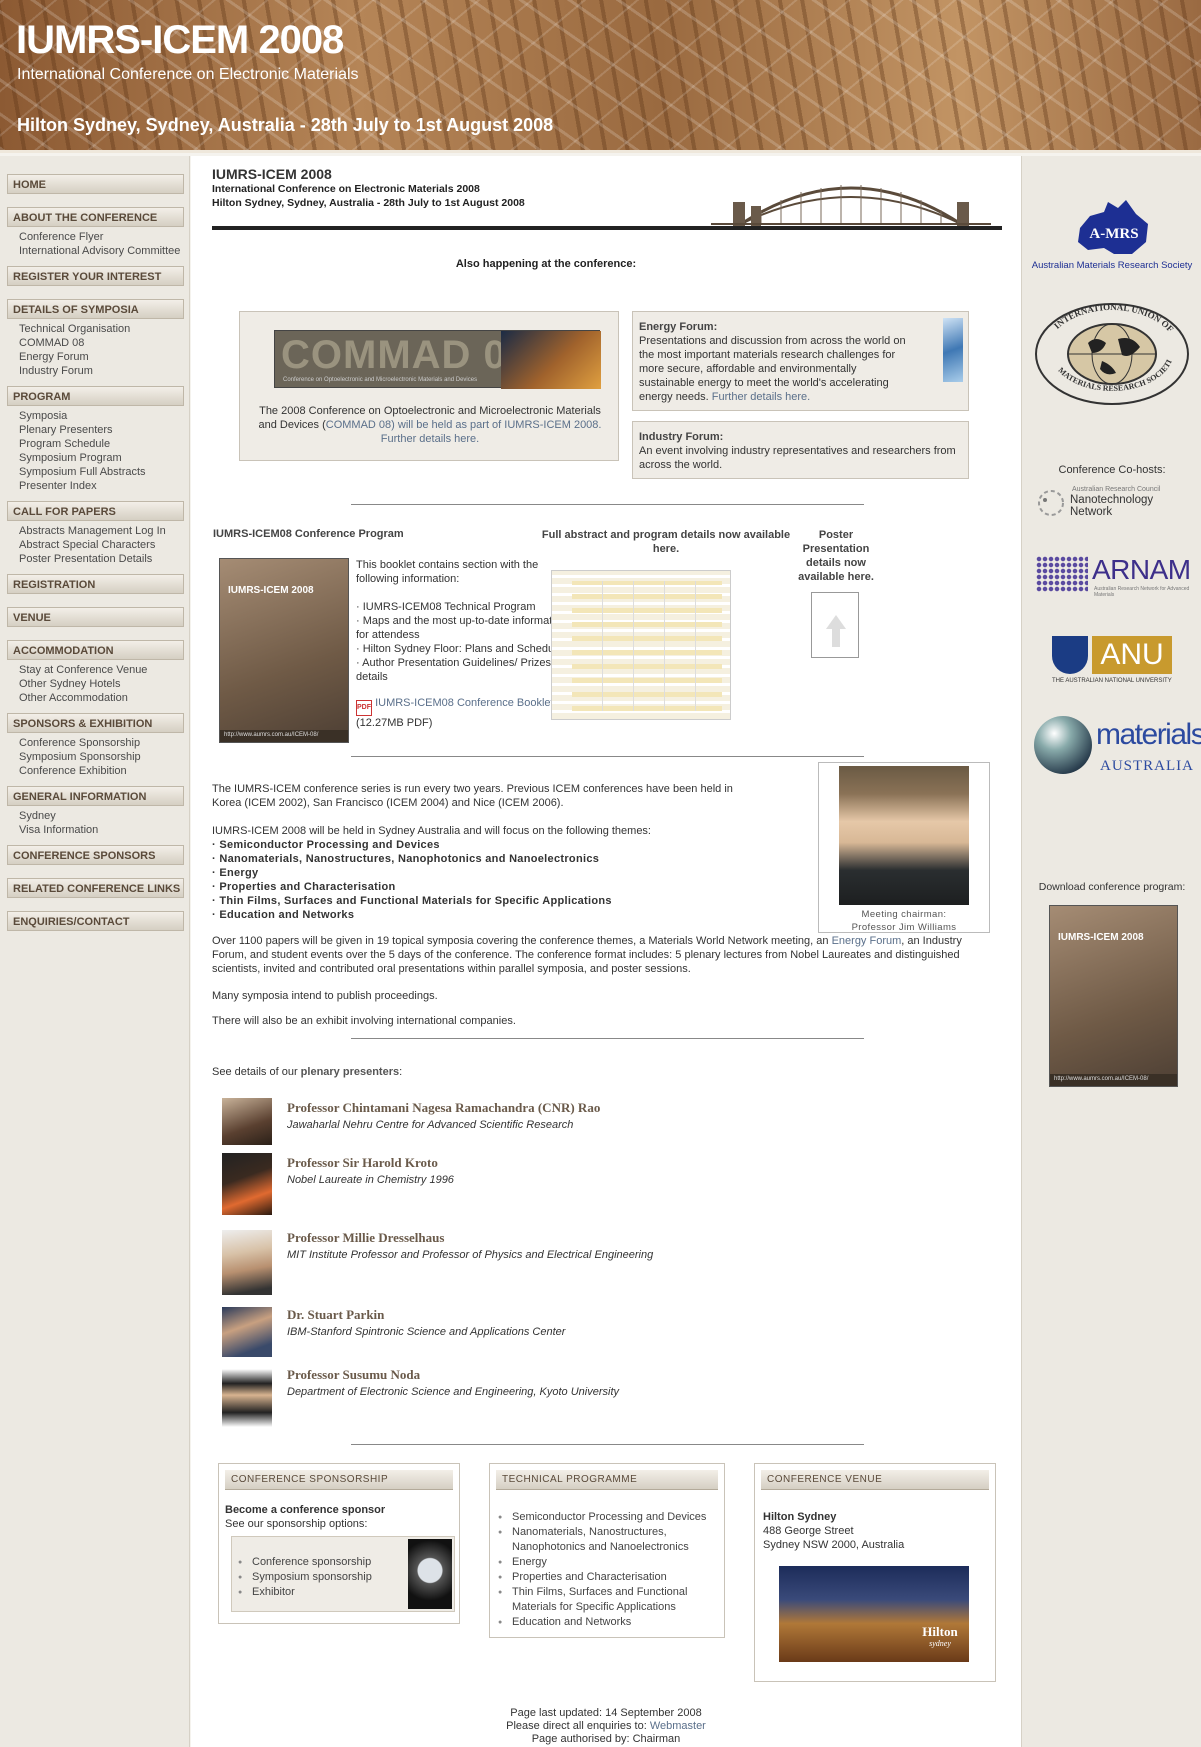 The image size is (1201, 1747). What do you see at coordinates (104, 416) in the screenshot?
I see `nav-sub-symposia: Symposia` at bounding box center [104, 416].